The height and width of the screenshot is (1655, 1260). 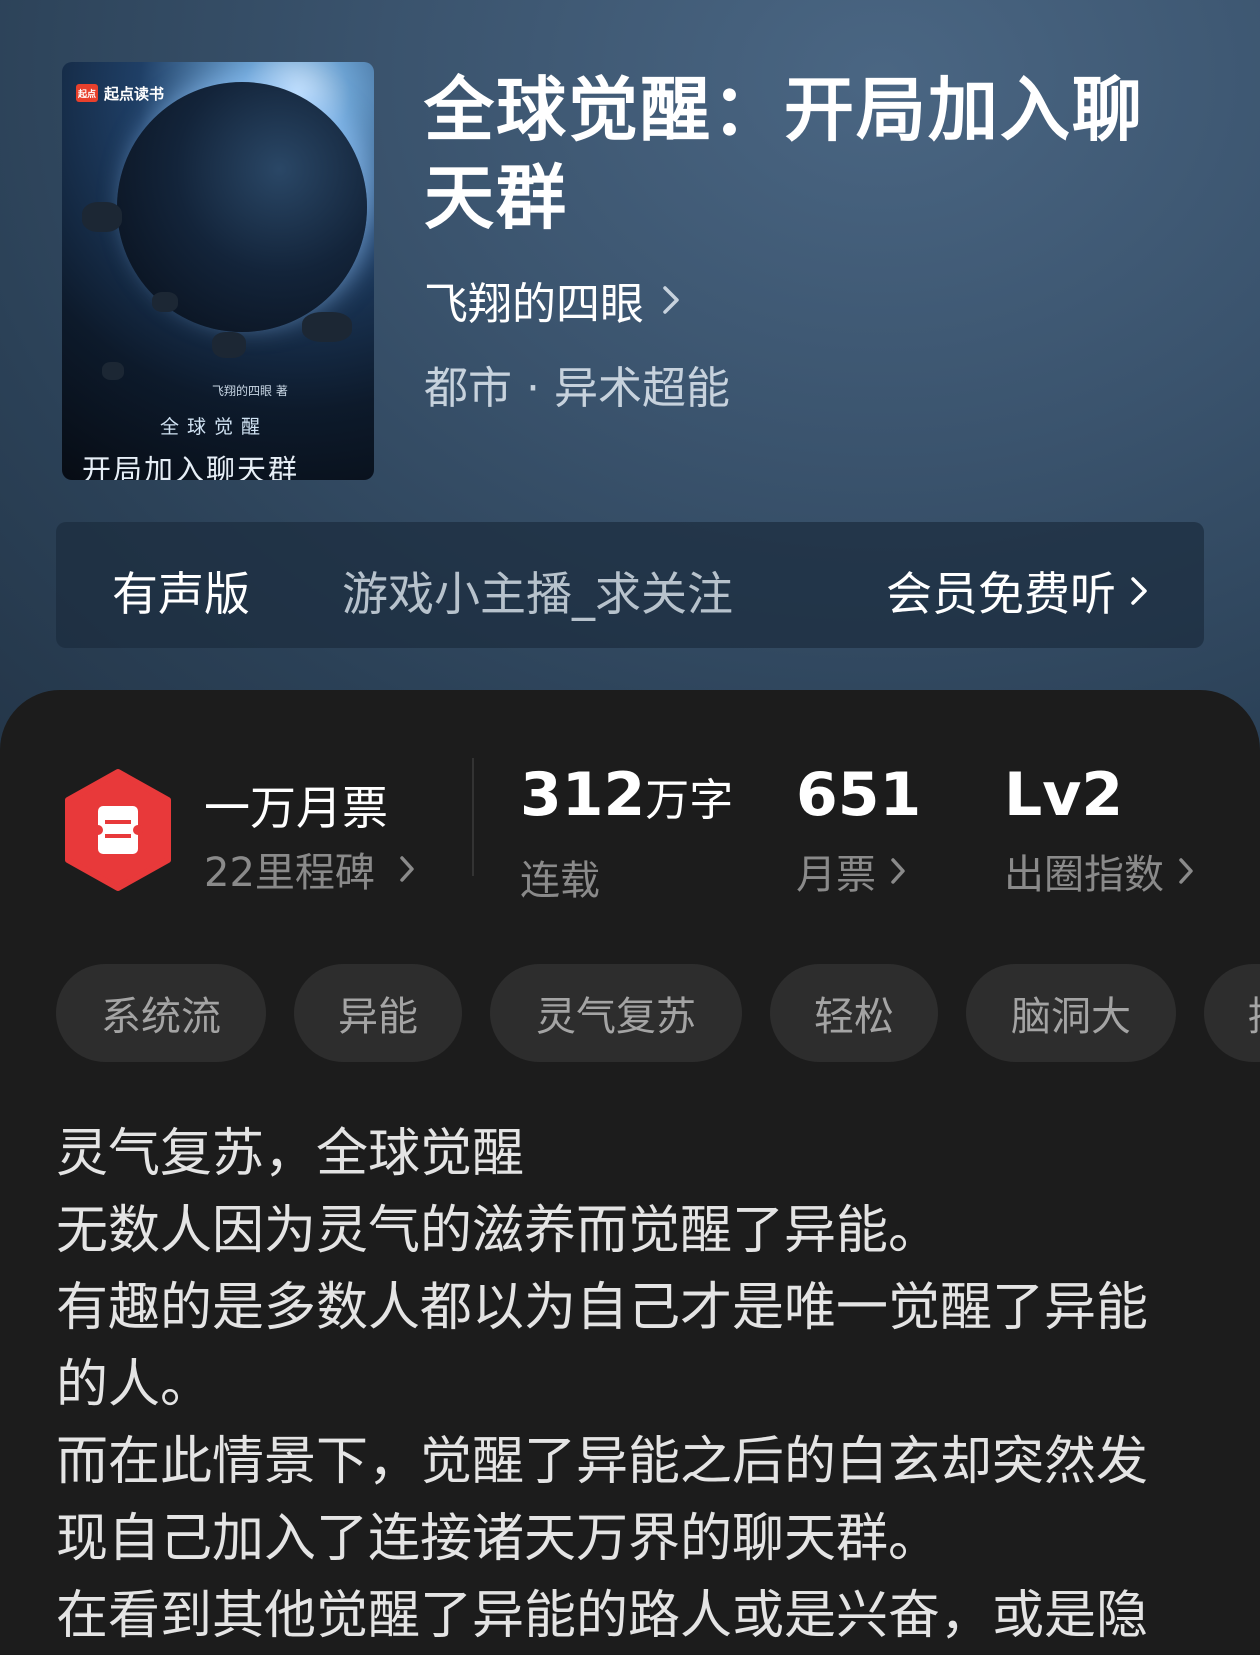 What do you see at coordinates (134, 93) in the screenshot?
I see `cover-publisher-label: 起点读书` at bounding box center [134, 93].